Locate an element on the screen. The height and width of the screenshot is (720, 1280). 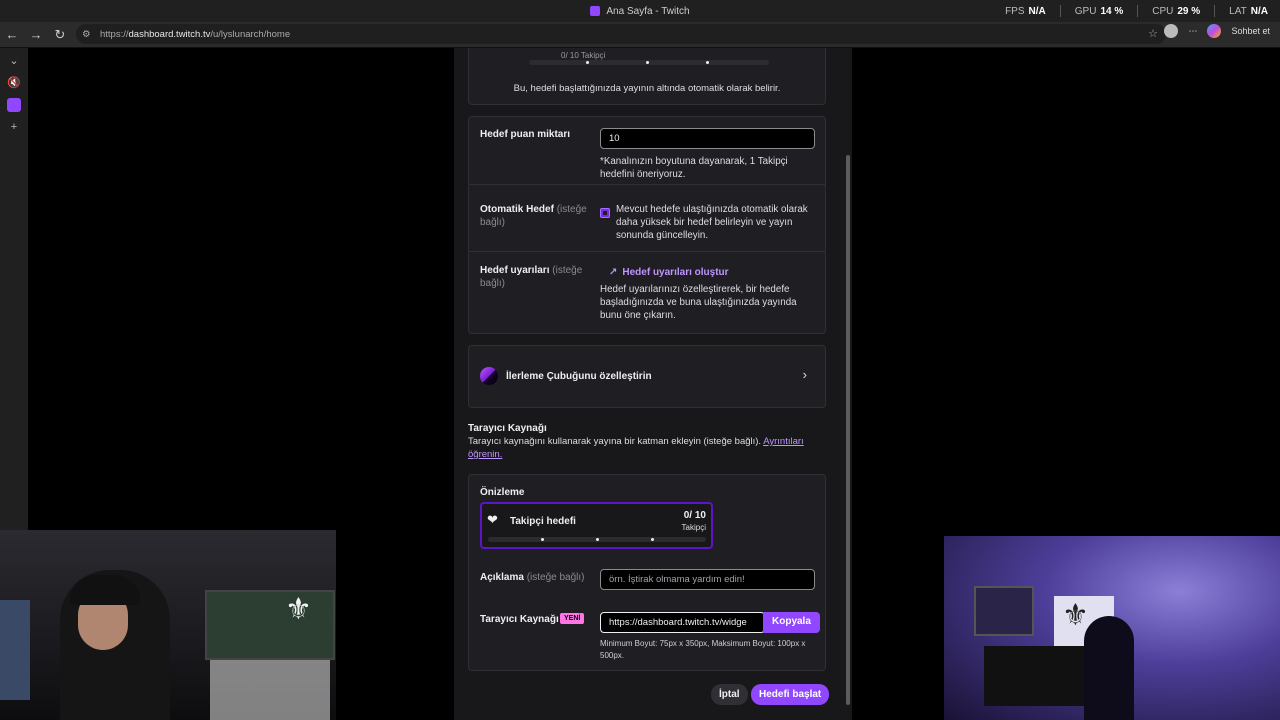
alerts-label: Hedef uyarıları (isteğe bağlı) is located at coordinates (531, 277).